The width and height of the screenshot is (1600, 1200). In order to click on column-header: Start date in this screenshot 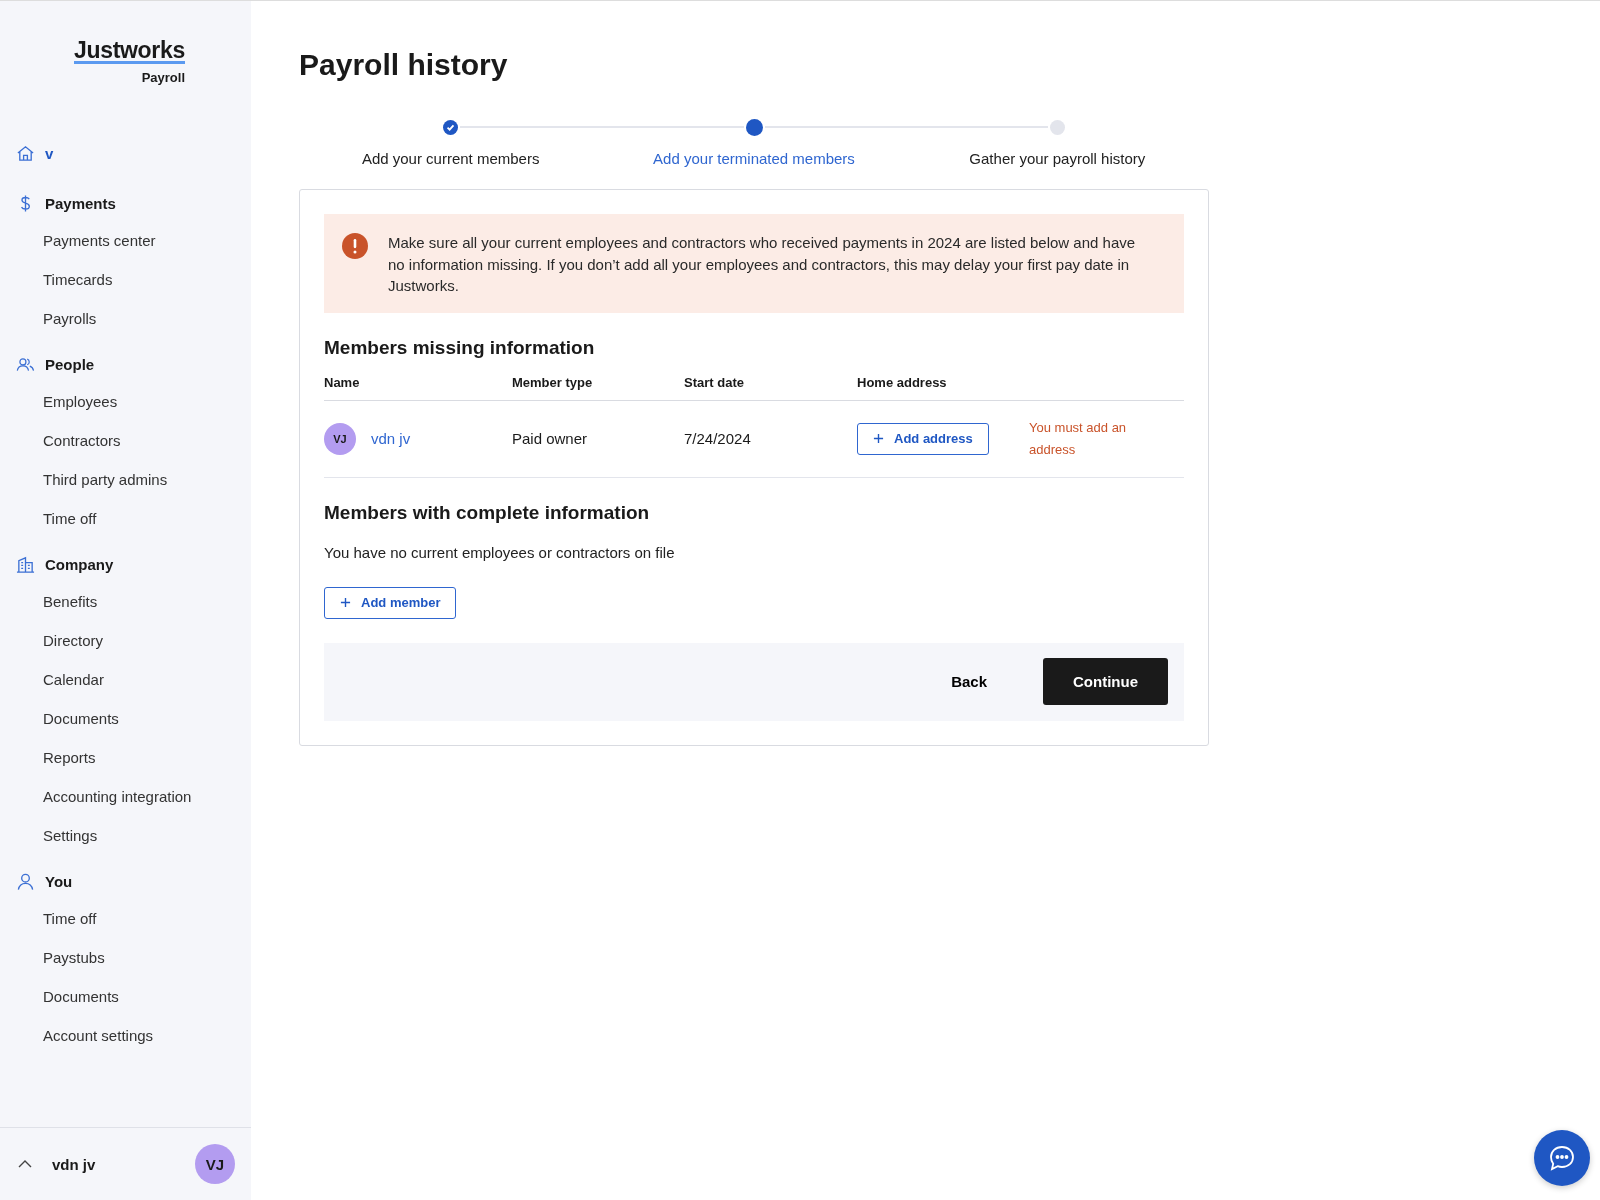, I will do `click(714, 382)`.